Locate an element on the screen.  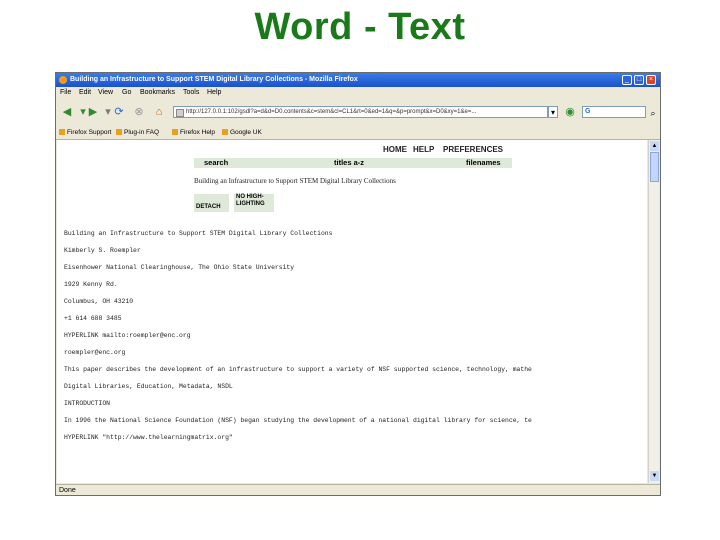
menu-view: View is located at coordinates (105, 93).